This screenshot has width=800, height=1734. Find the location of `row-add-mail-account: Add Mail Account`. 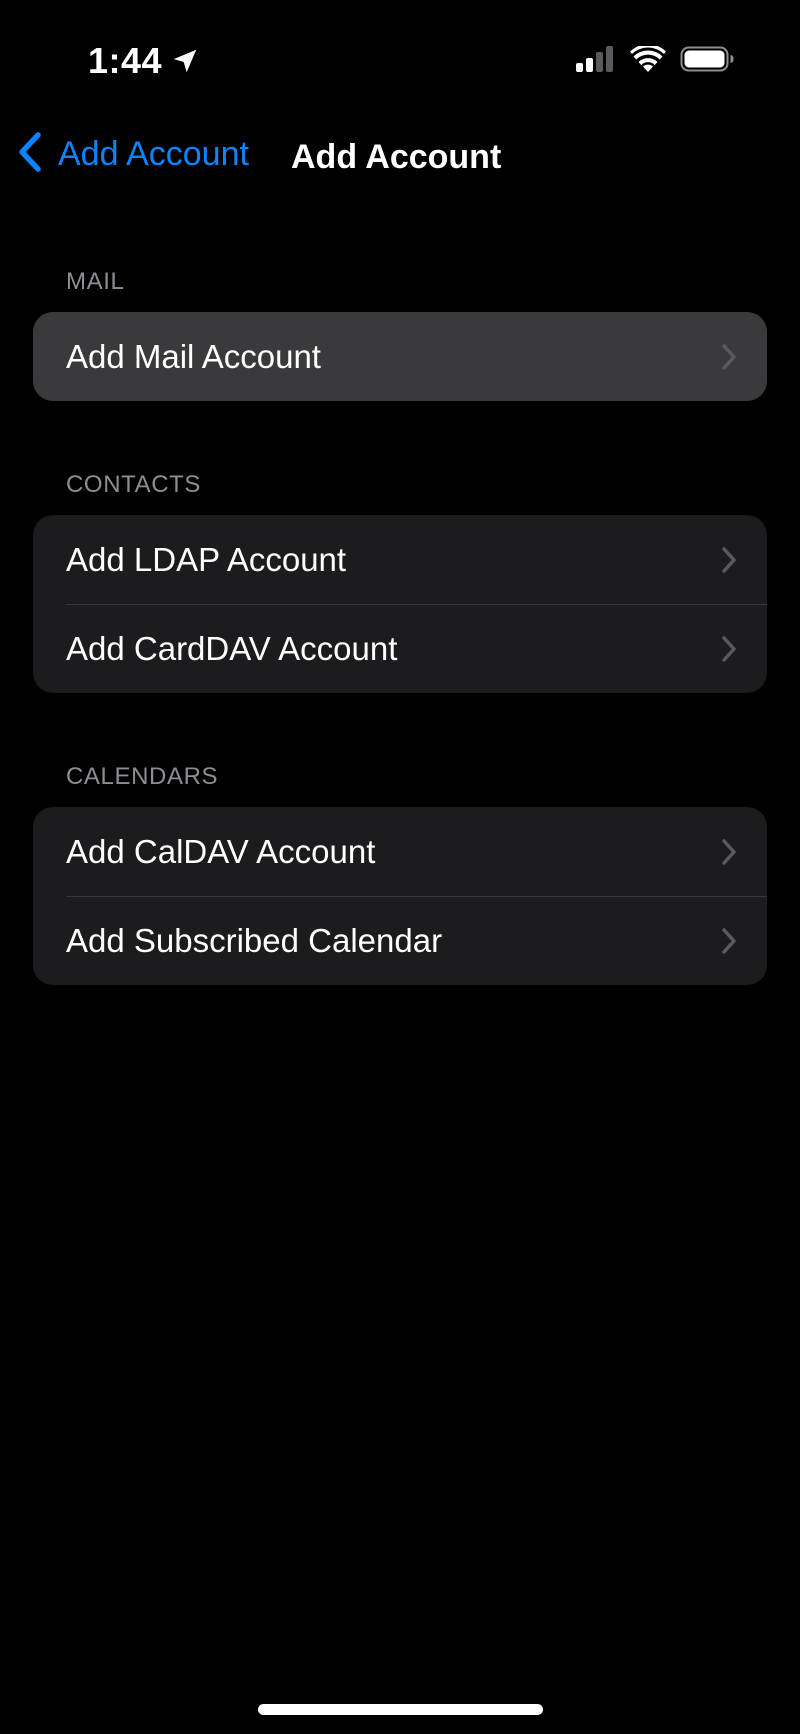

row-add-mail-account: Add Mail Account is located at coordinates (400, 356).